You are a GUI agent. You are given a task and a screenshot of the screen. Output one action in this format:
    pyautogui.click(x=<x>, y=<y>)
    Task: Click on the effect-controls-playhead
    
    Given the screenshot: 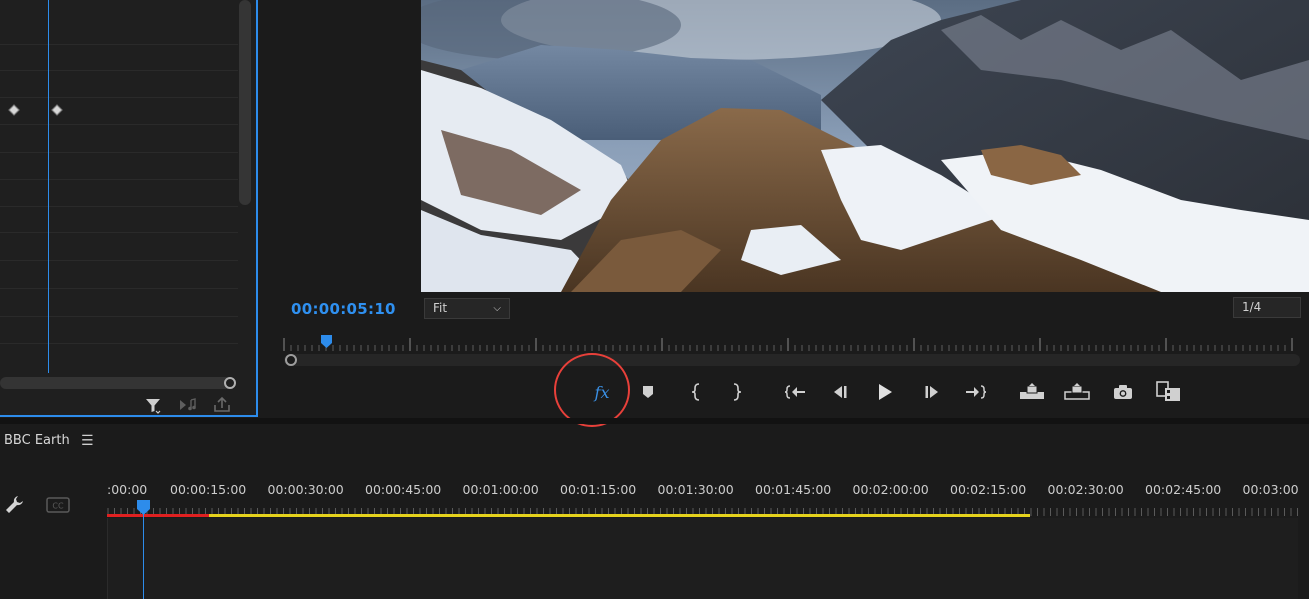 What is the action you would take?
    pyautogui.click(x=48, y=186)
    